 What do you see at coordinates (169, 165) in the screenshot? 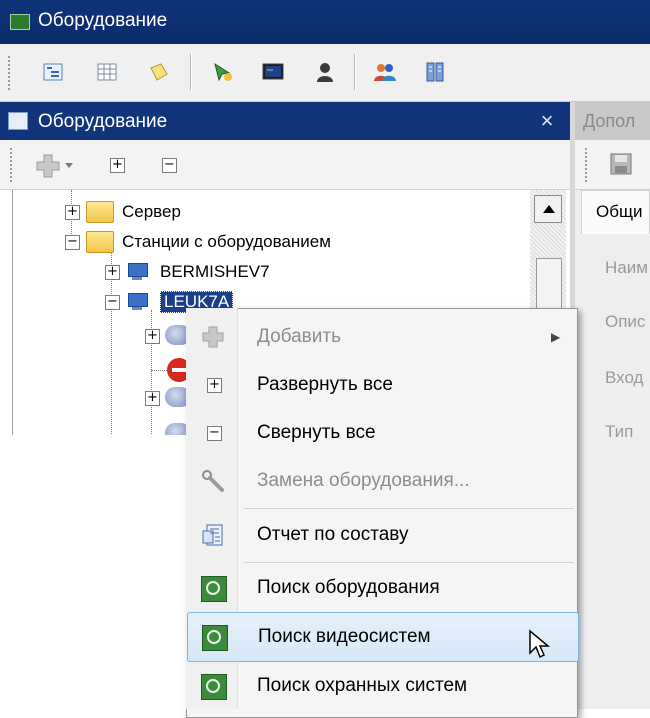
I see `collapse-all-button: −` at bounding box center [169, 165].